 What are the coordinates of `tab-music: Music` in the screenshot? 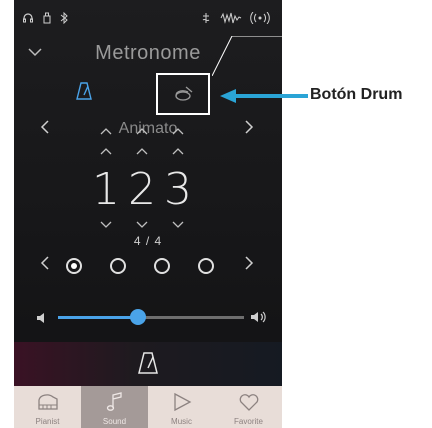 It's located at (181, 407).